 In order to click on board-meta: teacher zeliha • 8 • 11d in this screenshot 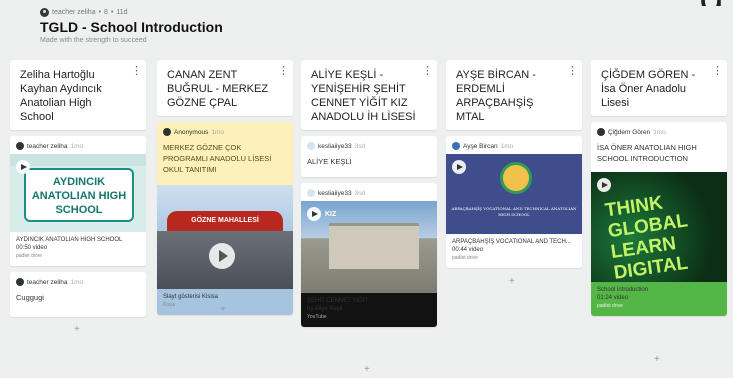, I will do `click(131, 12)`.